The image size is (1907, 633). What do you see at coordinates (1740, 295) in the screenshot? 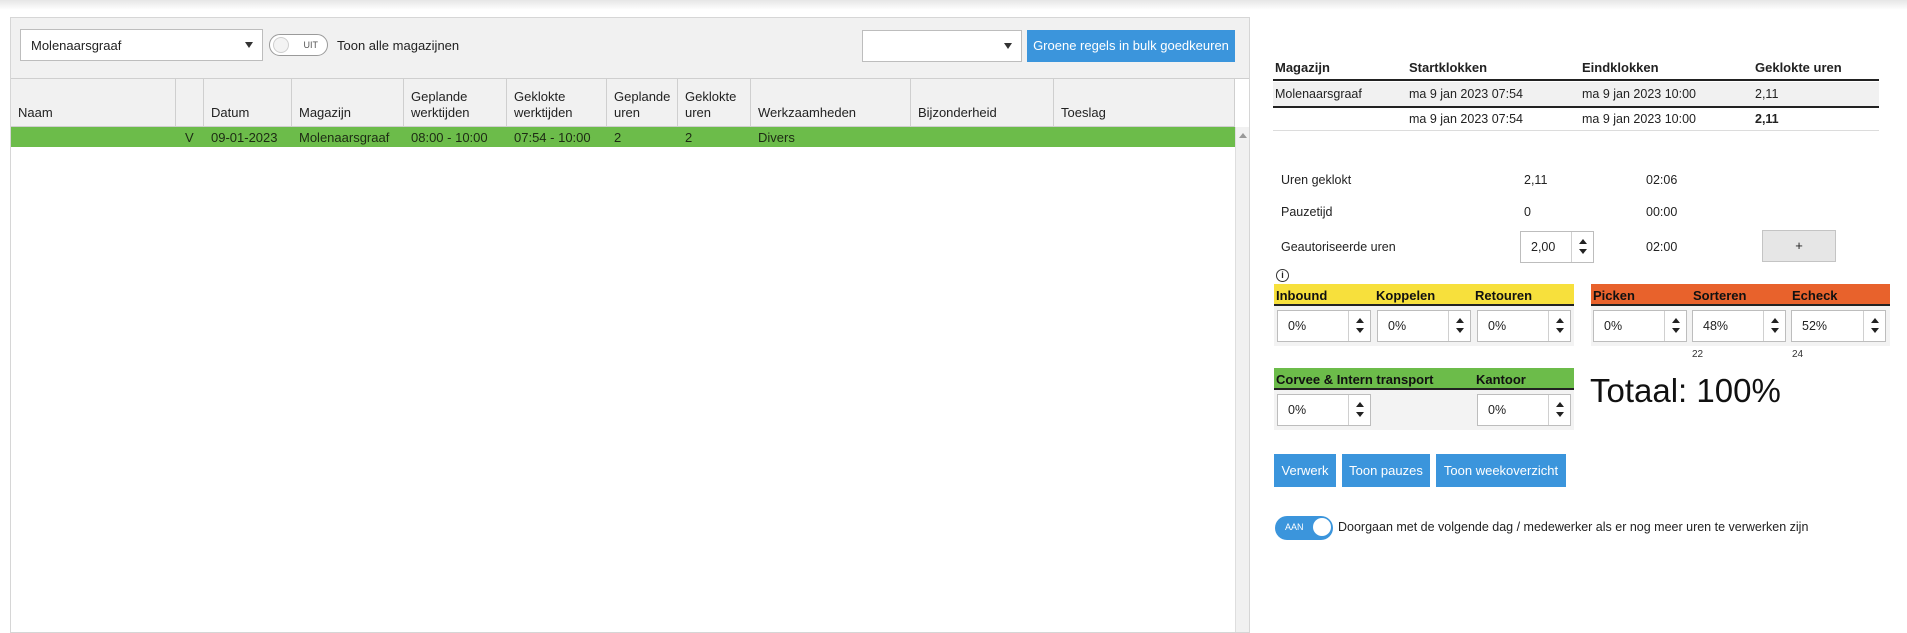
I see `orange-category-header: Picken Sorteren Echeck` at bounding box center [1740, 295].